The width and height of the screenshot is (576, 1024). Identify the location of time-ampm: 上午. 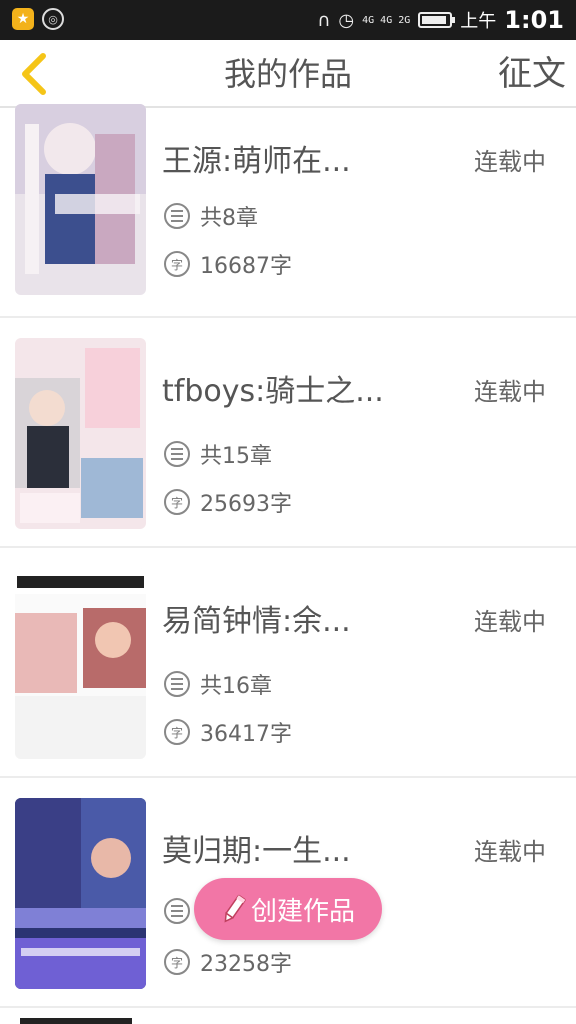
(478, 21).